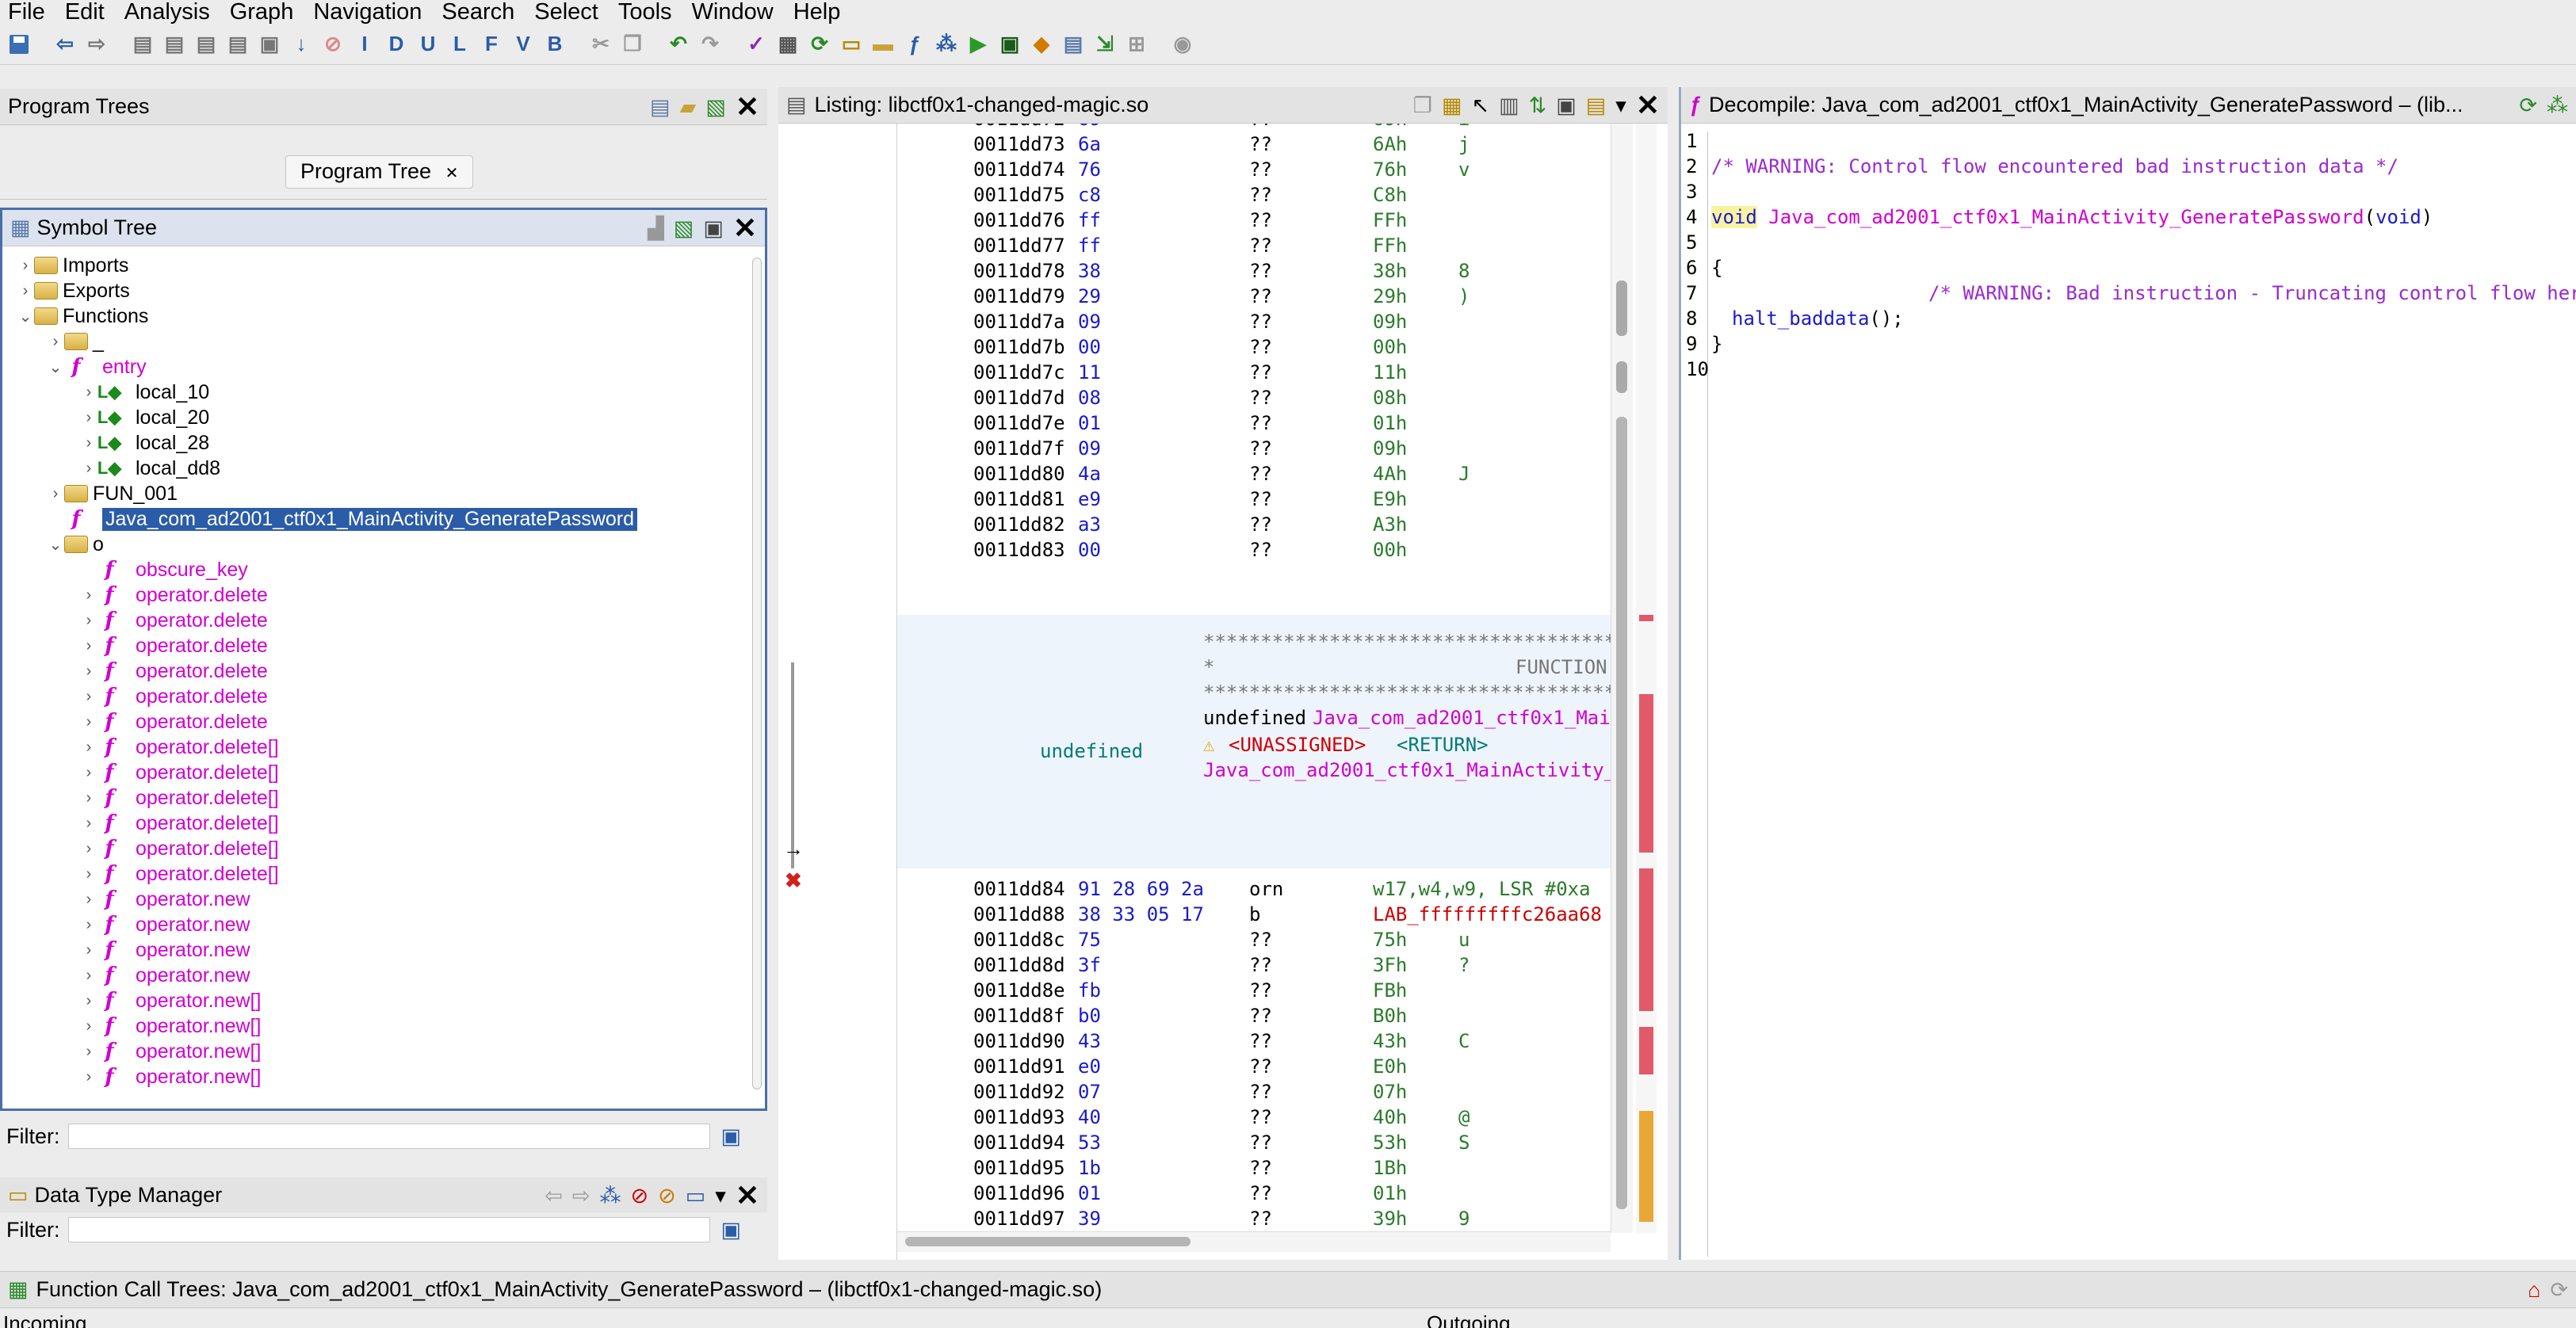  What do you see at coordinates (388, 1136) in the screenshot?
I see `symbol-filter-input` at bounding box center [388, 1136].